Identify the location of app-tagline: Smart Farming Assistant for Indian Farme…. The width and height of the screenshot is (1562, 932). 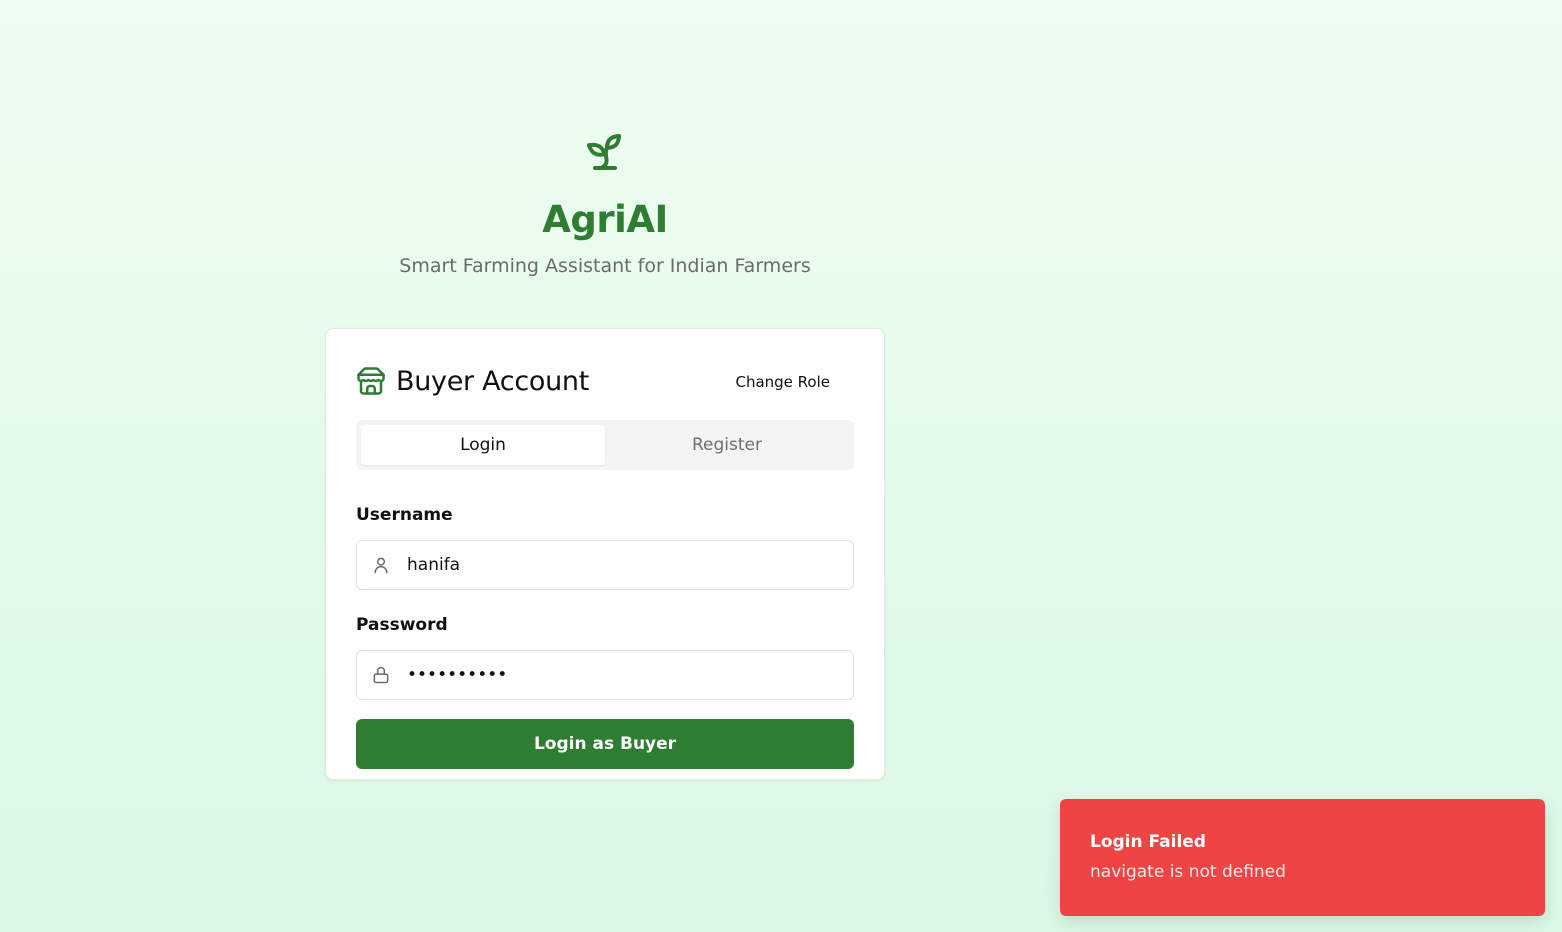
(605, 265).